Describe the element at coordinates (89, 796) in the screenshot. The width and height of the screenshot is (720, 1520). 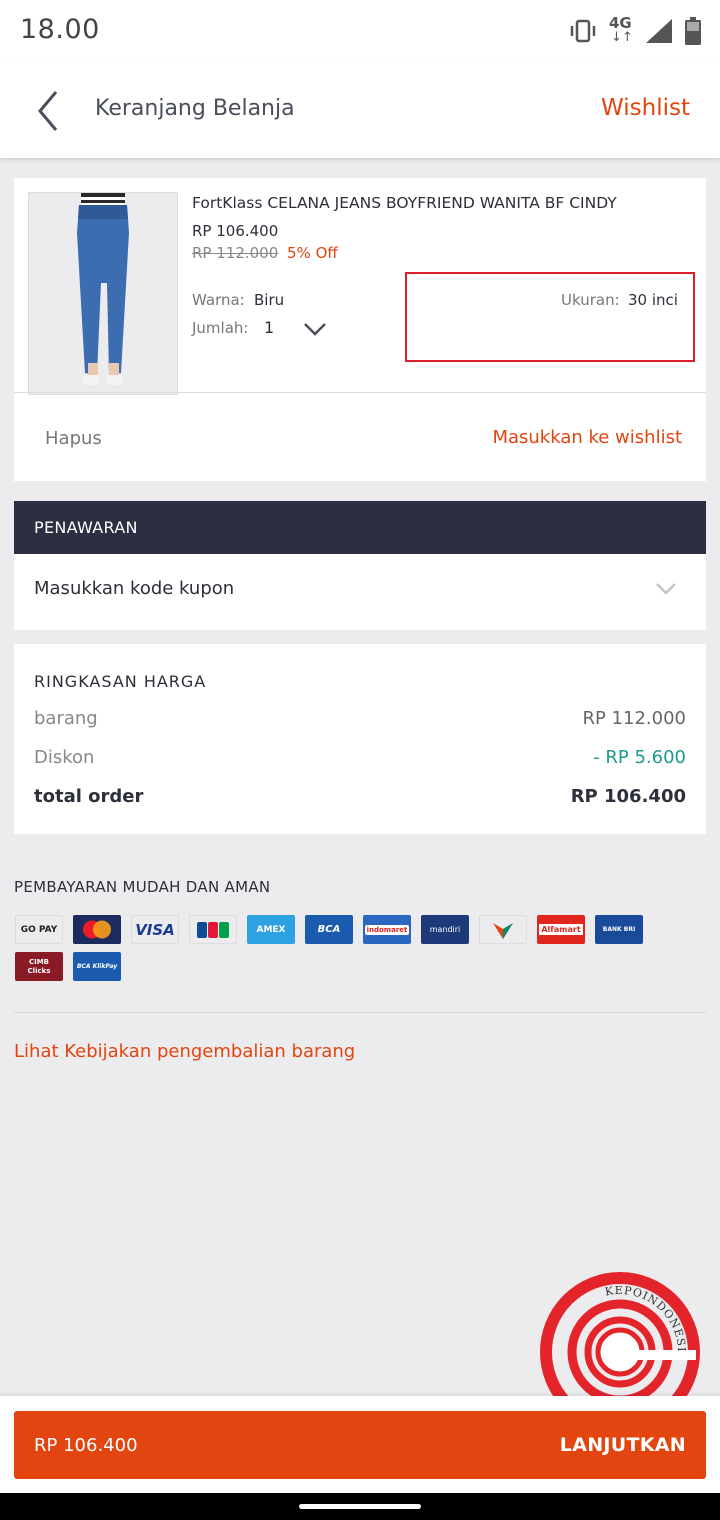
I see `summary-total-label: total order` at that location.